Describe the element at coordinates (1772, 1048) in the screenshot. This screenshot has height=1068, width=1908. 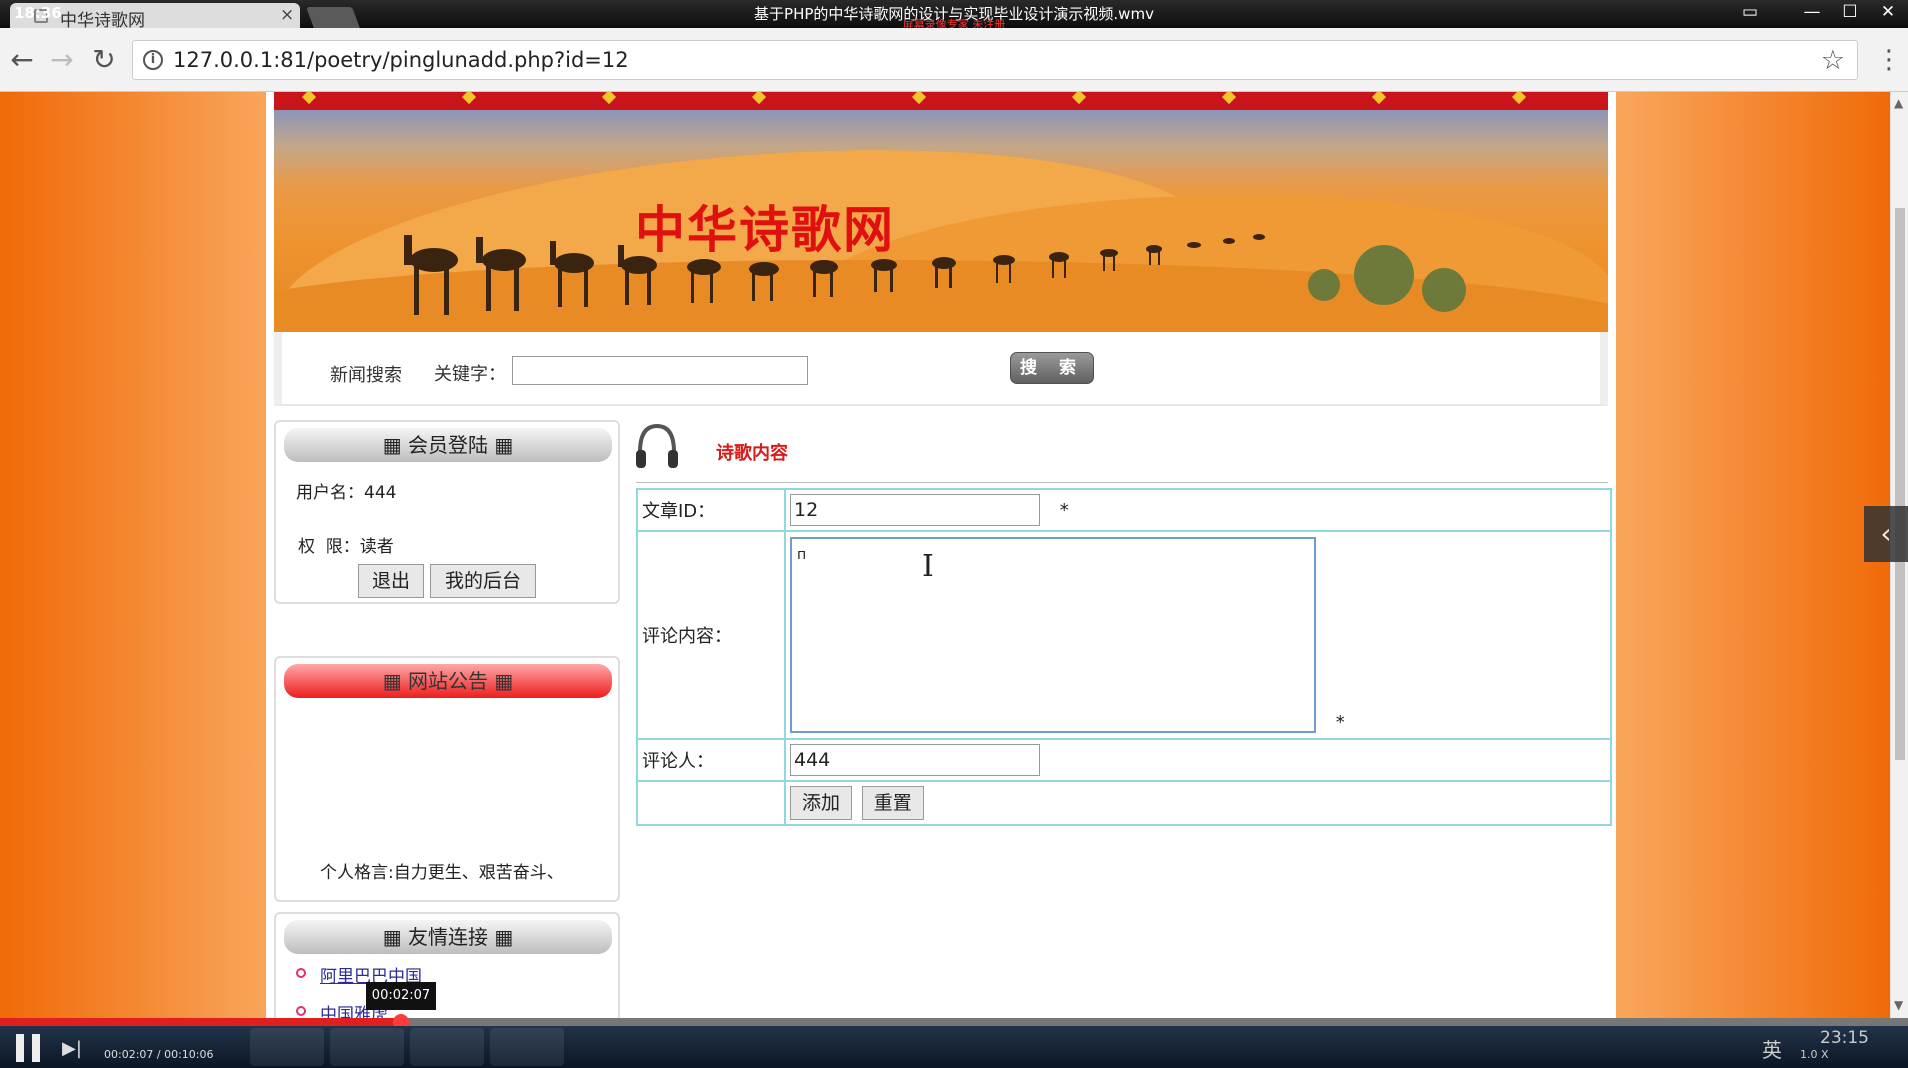
I see `tray-ime-indicator: 英` at that location.